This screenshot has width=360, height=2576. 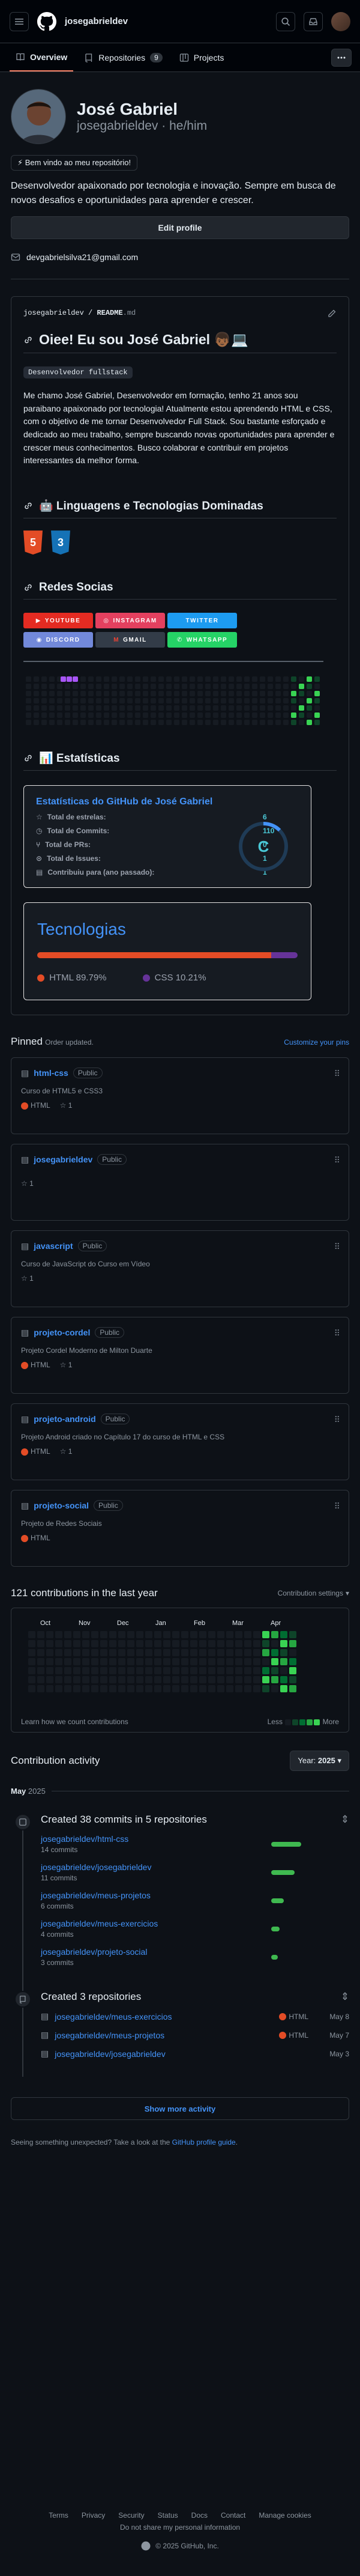 I want to click on created-repo-link: josegabrieldev/josegabrieldev, so click(x=110, y=2054).